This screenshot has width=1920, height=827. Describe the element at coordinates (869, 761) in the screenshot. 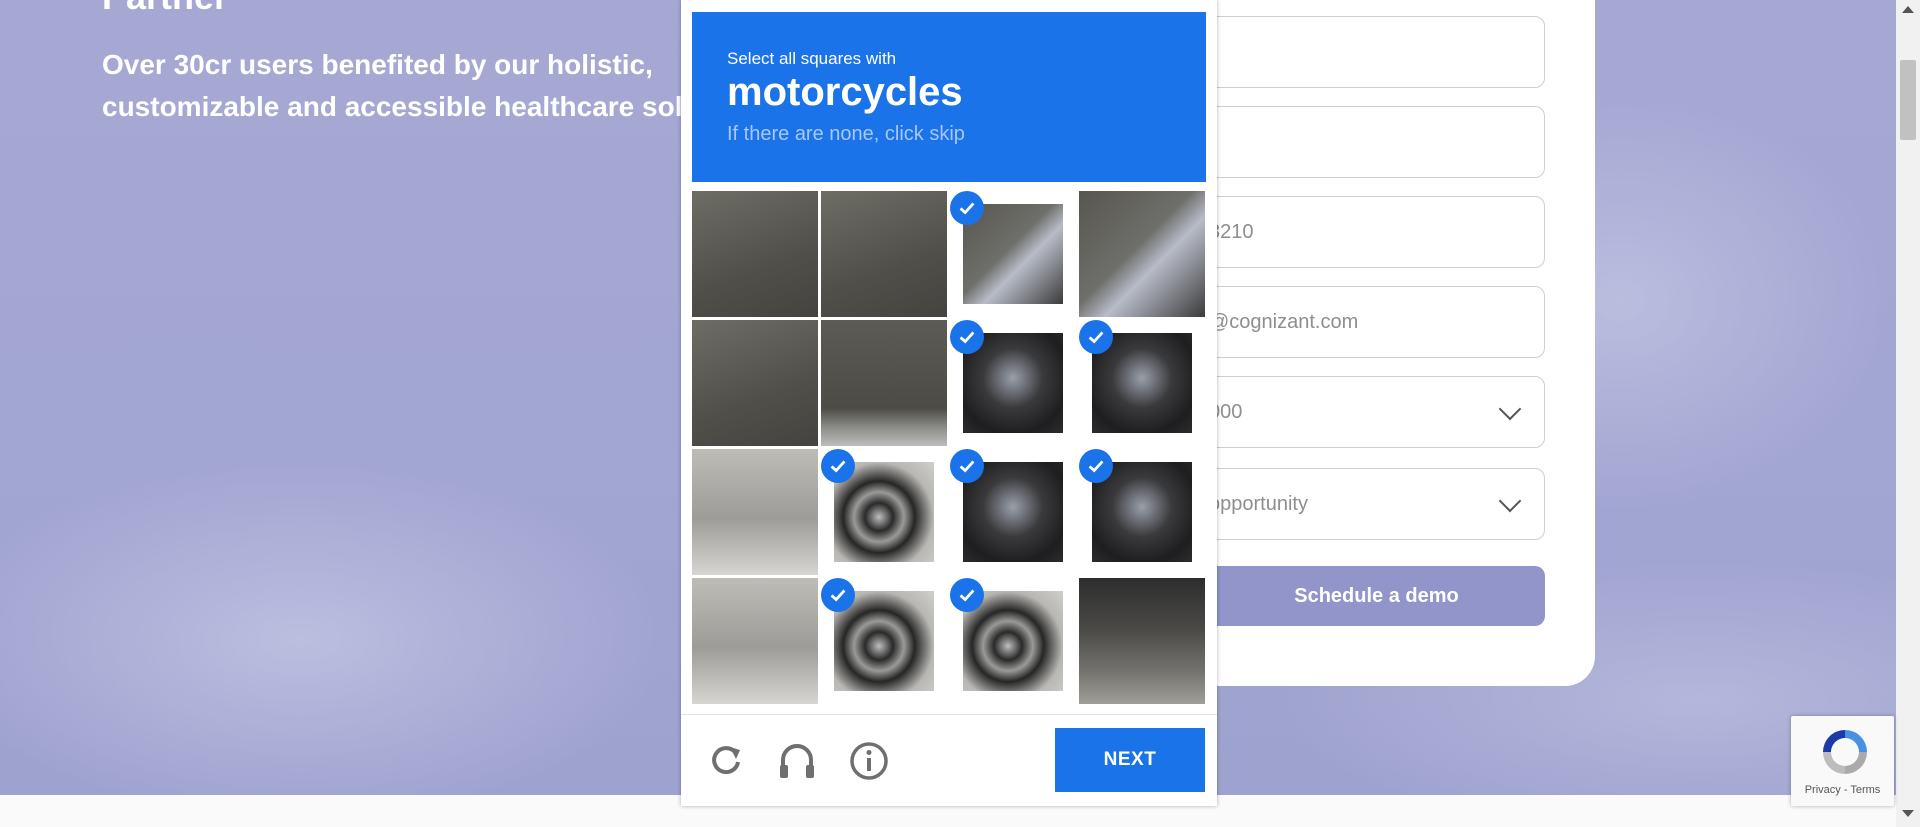

I see `info-icon` at that location.